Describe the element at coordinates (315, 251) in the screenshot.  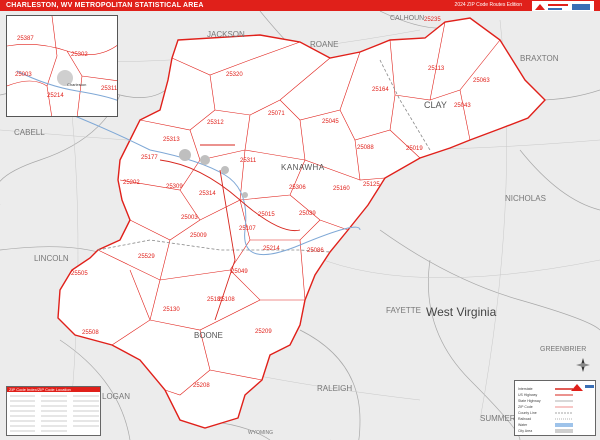
I see `zip-label: 25086` at that location.